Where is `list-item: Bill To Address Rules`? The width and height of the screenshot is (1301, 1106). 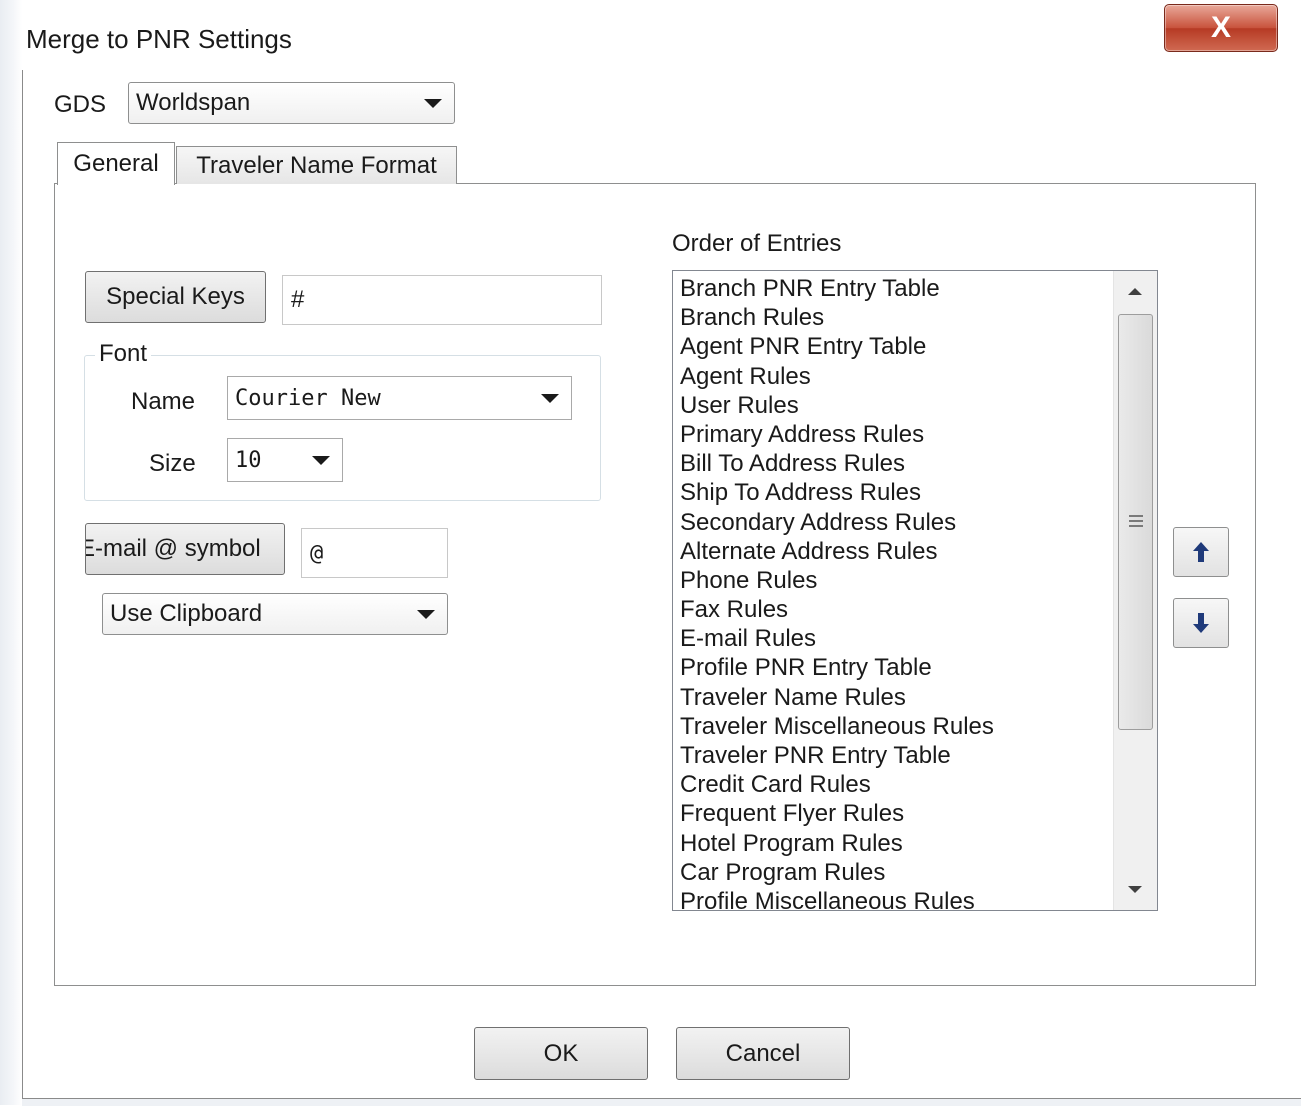 list-item: Bill To Address Rules is located at coordinates (896, 463).